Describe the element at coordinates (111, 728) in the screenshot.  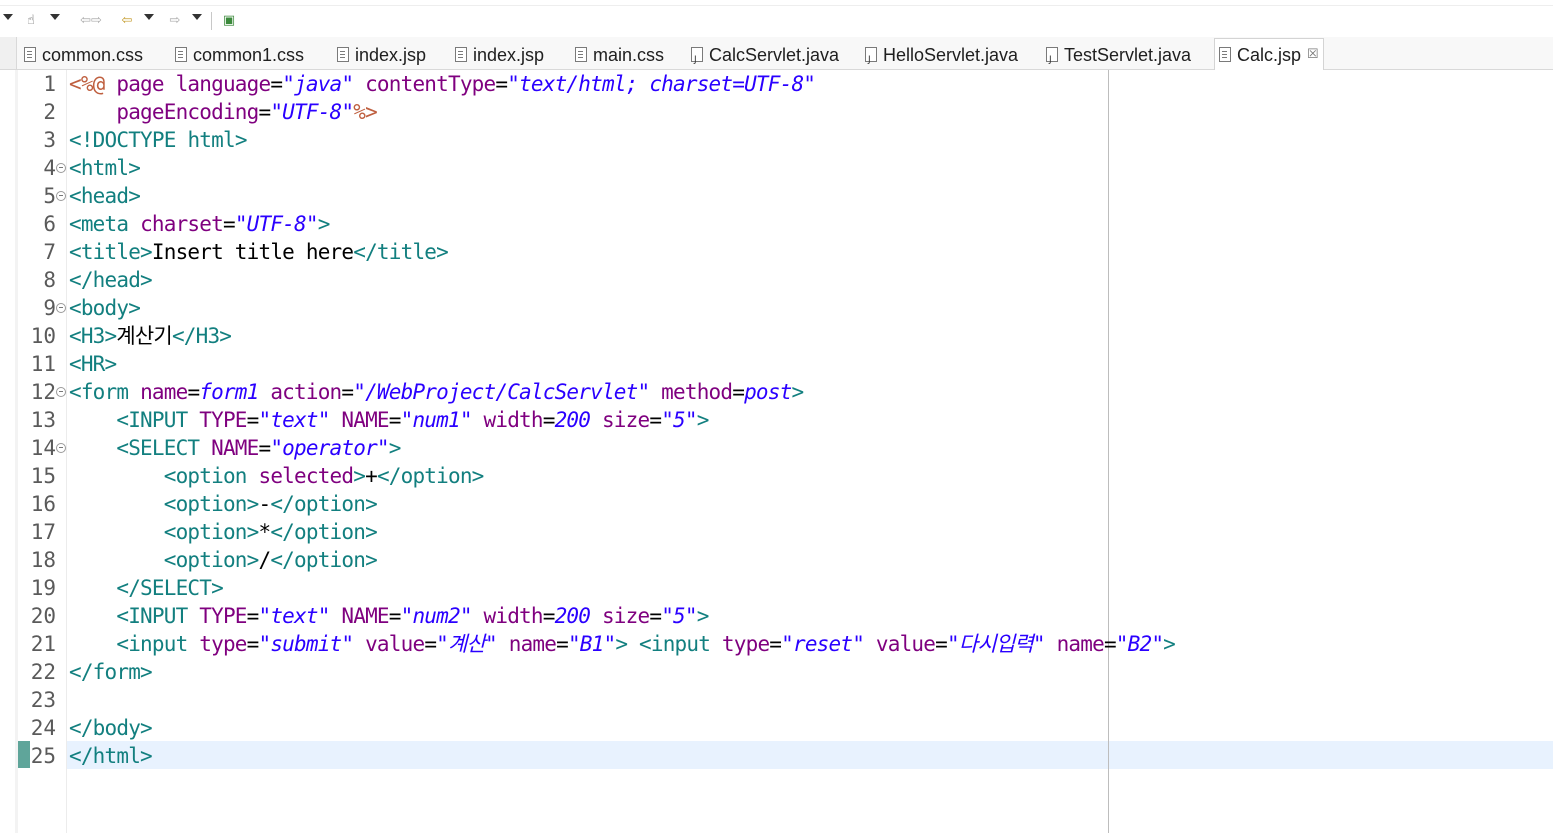
I see `code-text: </body>` at that location.